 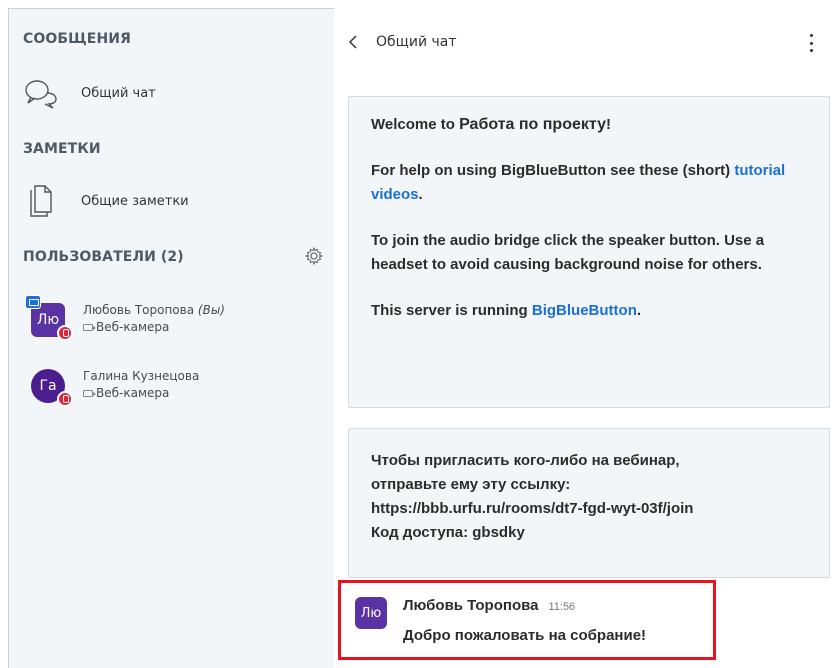 I want to click on notes-section-title: ЗАМЕТКИ, so click(x=62, y=149).